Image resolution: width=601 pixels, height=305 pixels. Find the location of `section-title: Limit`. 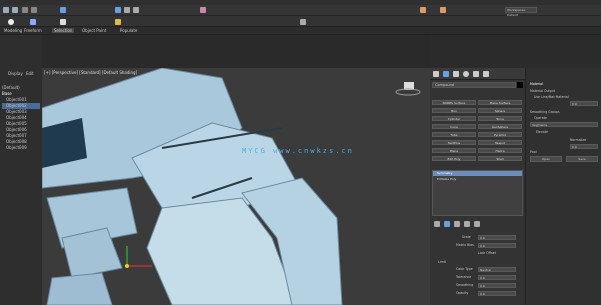

section-title: Limit is located at coordinates (442, 262).